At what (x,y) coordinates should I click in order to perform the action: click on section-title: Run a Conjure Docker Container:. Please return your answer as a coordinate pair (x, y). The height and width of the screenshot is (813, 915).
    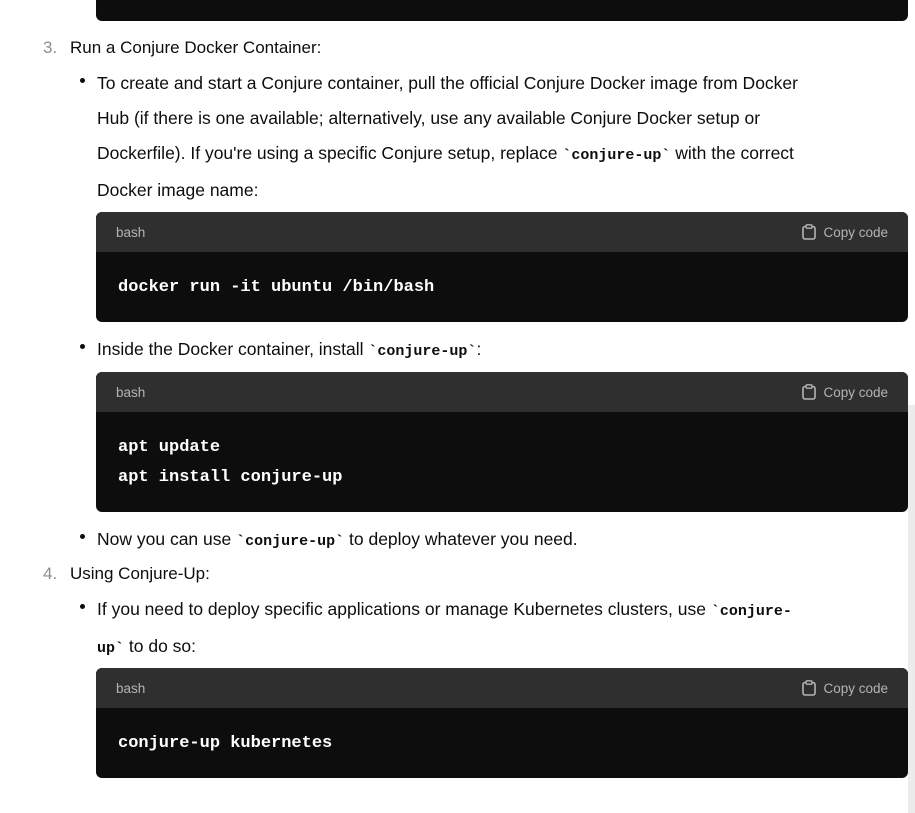
    Looking at the image, I should click on (196, 47).